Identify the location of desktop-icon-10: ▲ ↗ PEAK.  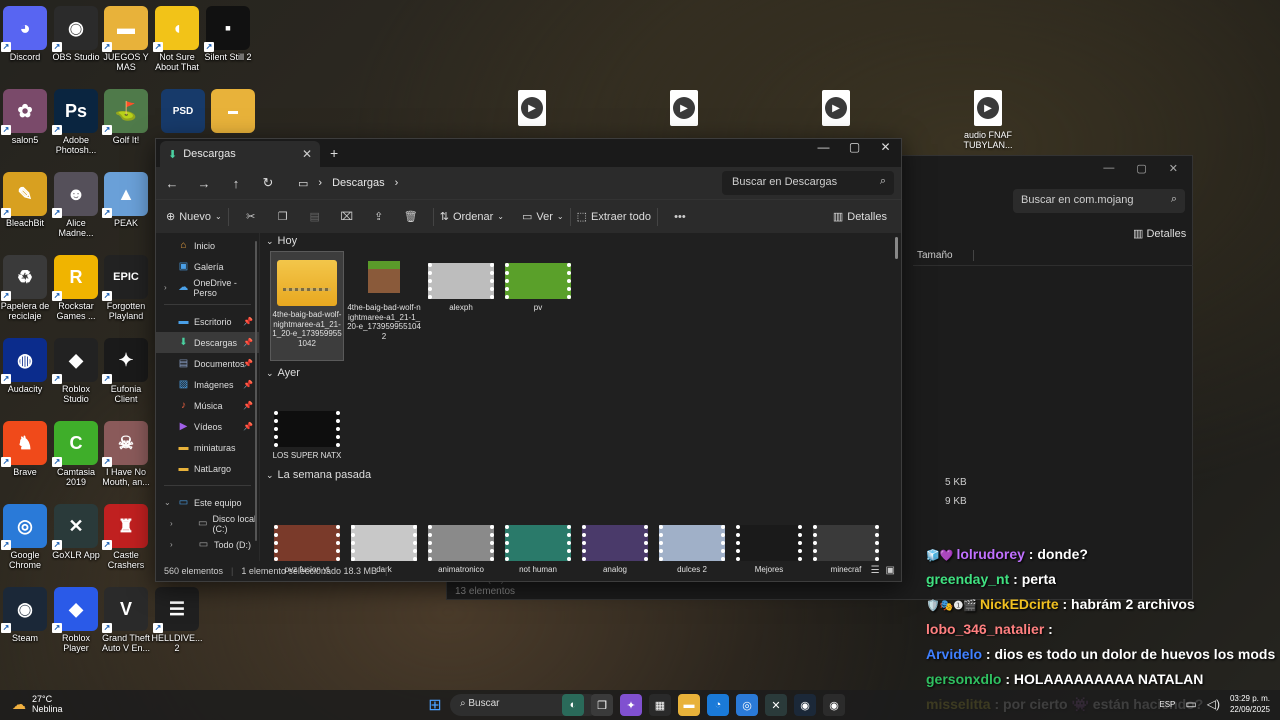
(126, 200).